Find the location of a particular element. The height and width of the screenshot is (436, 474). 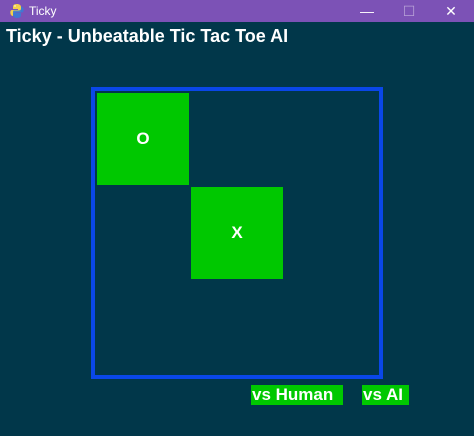

vs-human-button: vs Human is located at coordinates (297, 395).